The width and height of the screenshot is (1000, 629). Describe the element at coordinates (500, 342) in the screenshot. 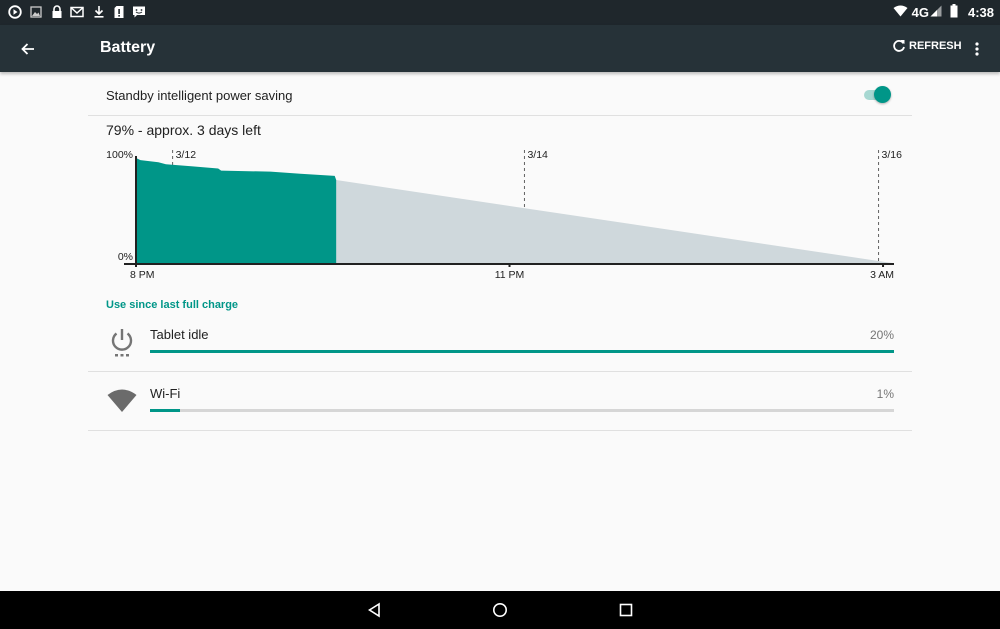

I see `usage-item-tablet-idle: Tablet idle 20%` at that location.